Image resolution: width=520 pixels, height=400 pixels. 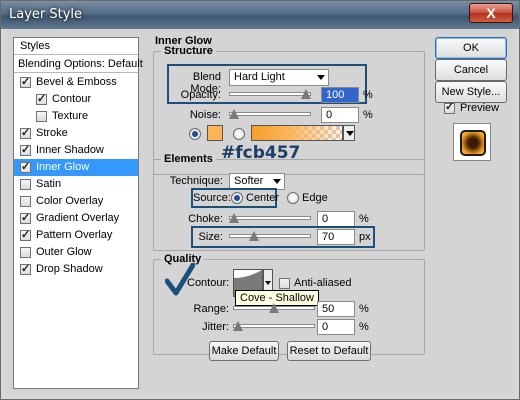 I want to click on range-label: Range:, so click(x=211, y=309).